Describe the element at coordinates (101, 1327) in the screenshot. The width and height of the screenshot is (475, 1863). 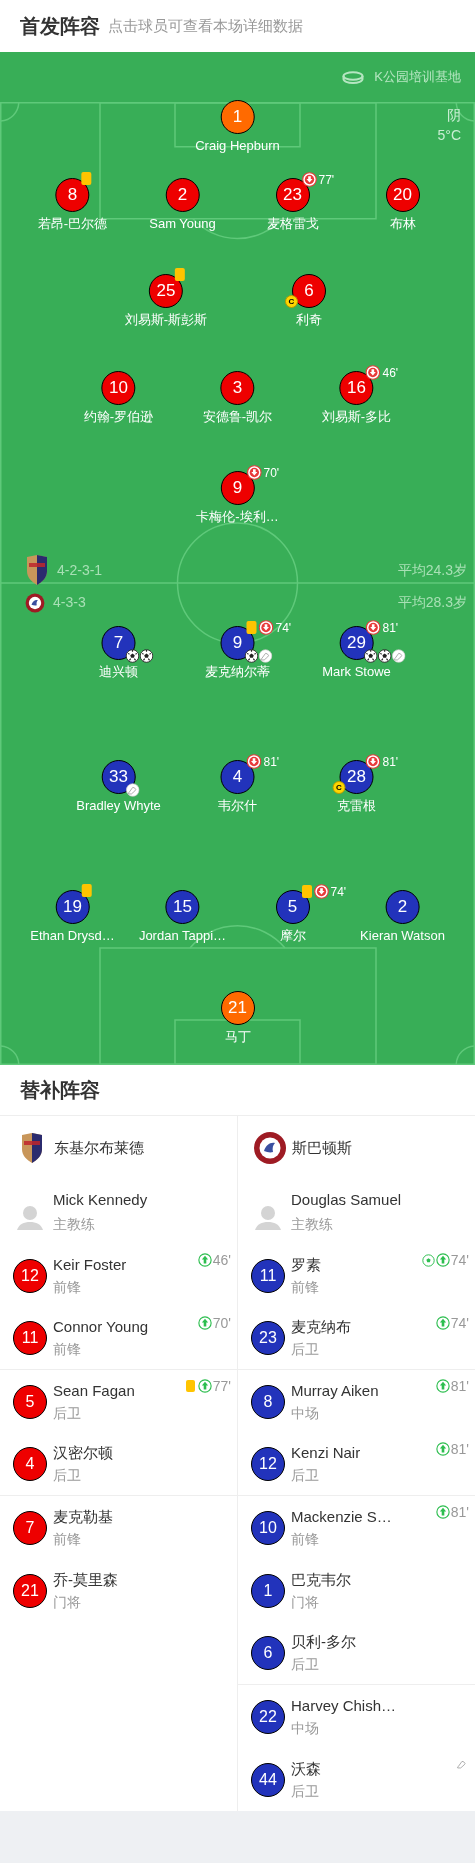
I see `player-name: Connor Young` at that location.